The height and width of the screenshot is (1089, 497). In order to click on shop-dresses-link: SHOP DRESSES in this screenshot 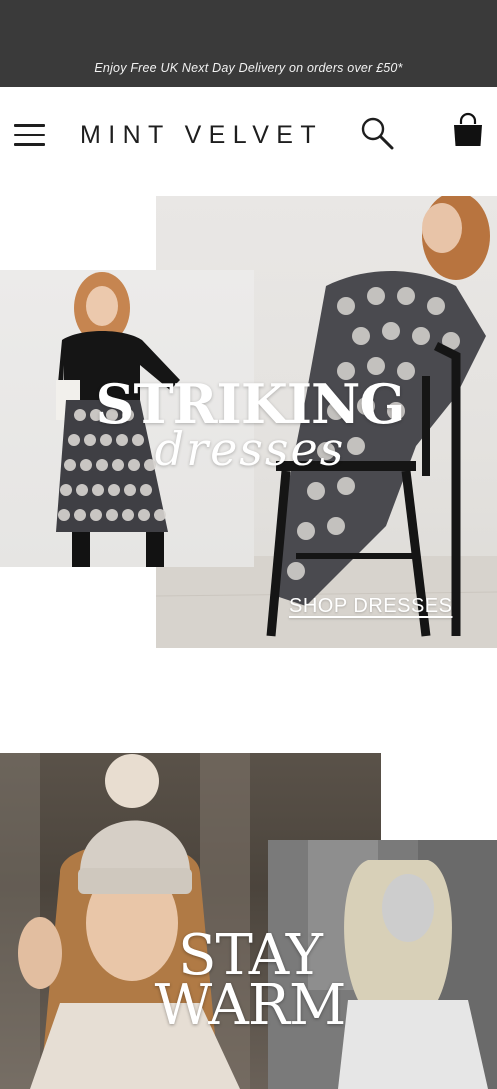, I will do `click(370, 606)`.